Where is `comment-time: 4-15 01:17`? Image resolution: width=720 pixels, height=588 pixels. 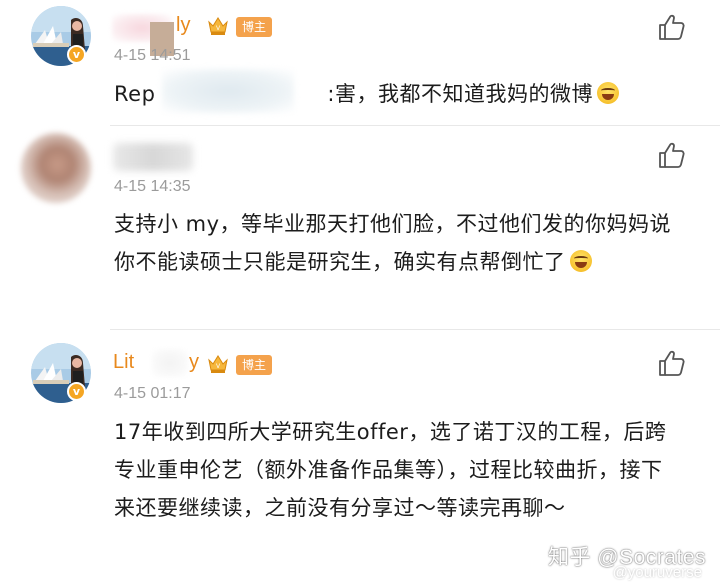
comment-time: 4-15 01:17 is located at coordinates (152, 393).